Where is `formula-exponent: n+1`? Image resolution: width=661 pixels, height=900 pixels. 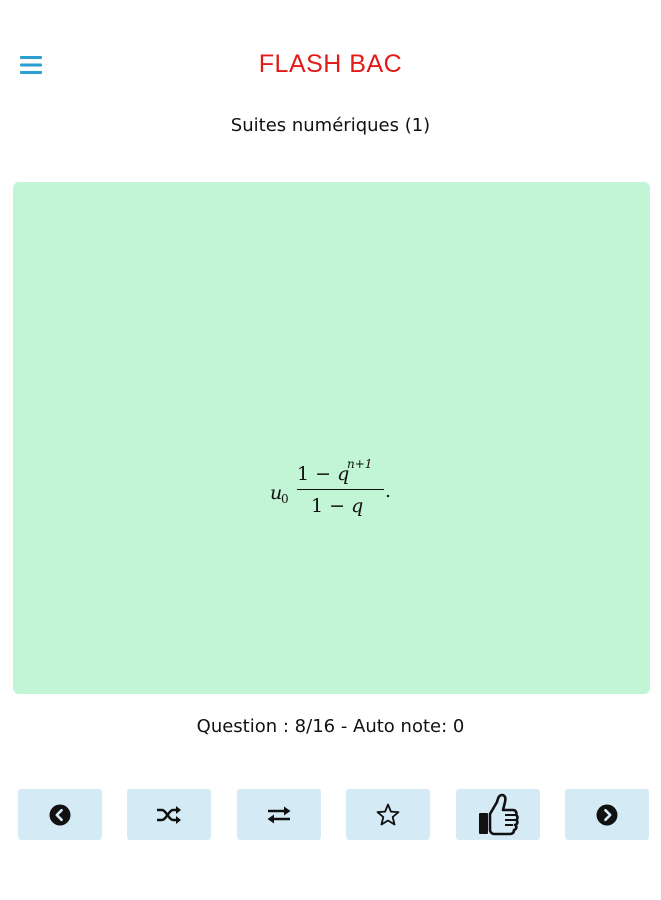 formula-exponent: n+1 is located at coordinates (360, 464).